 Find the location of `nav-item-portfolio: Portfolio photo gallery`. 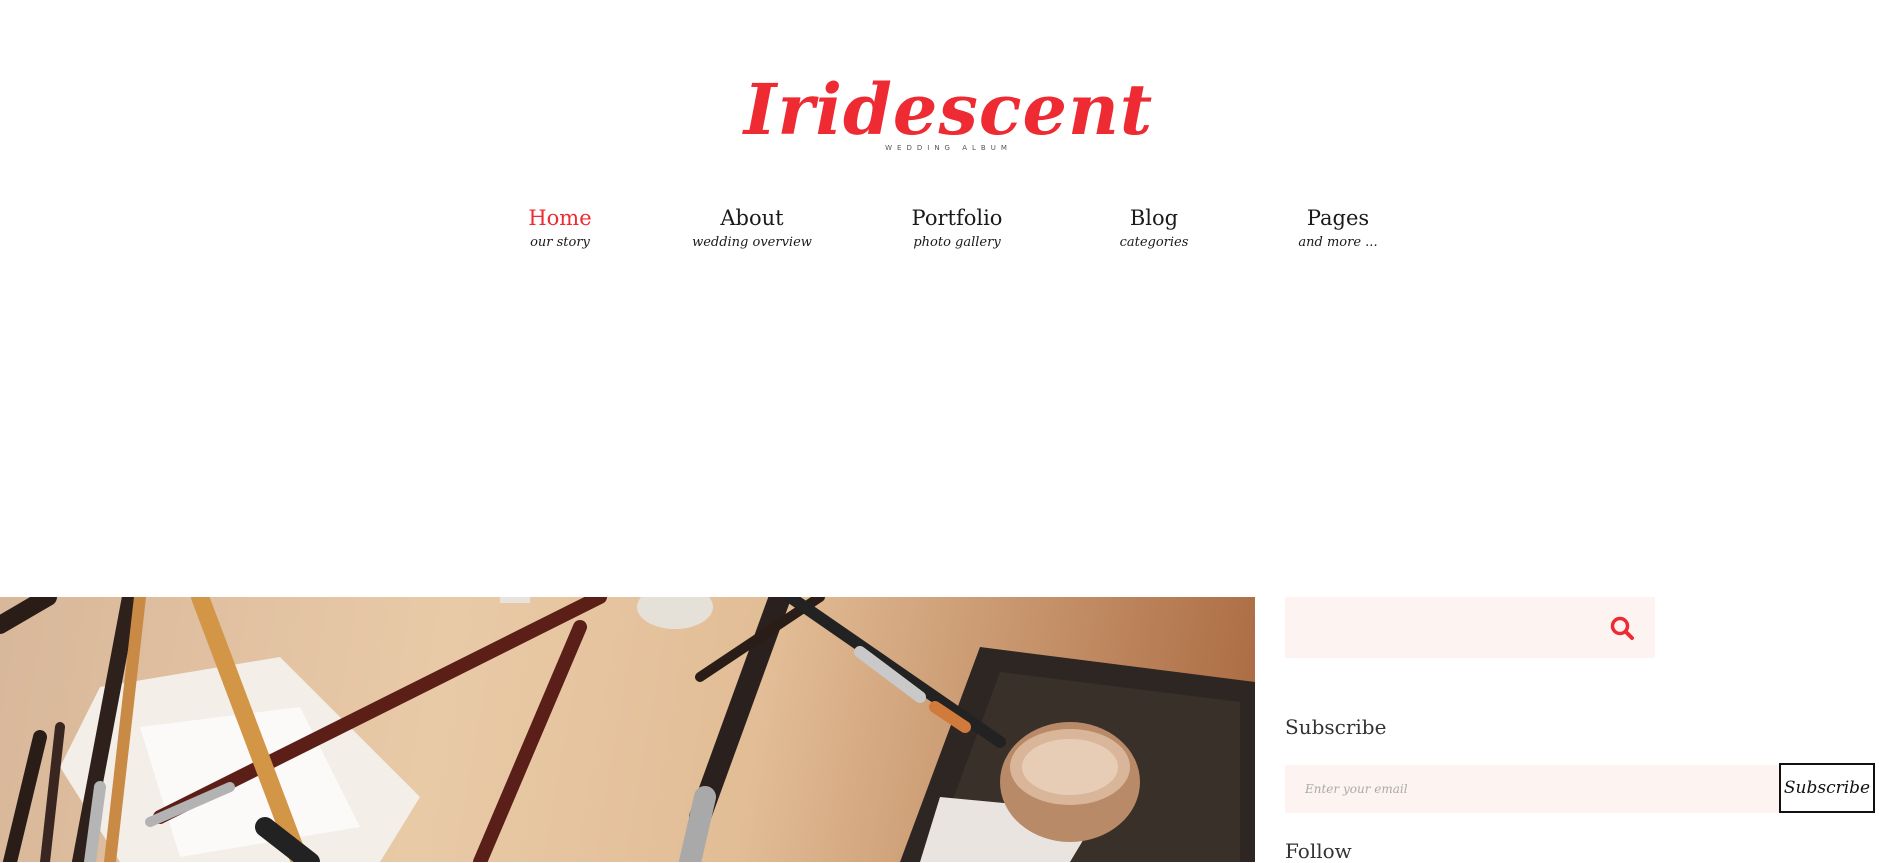

nav-item-portfolio: Portfolio photo gallery is located at coordinates (957, 229).